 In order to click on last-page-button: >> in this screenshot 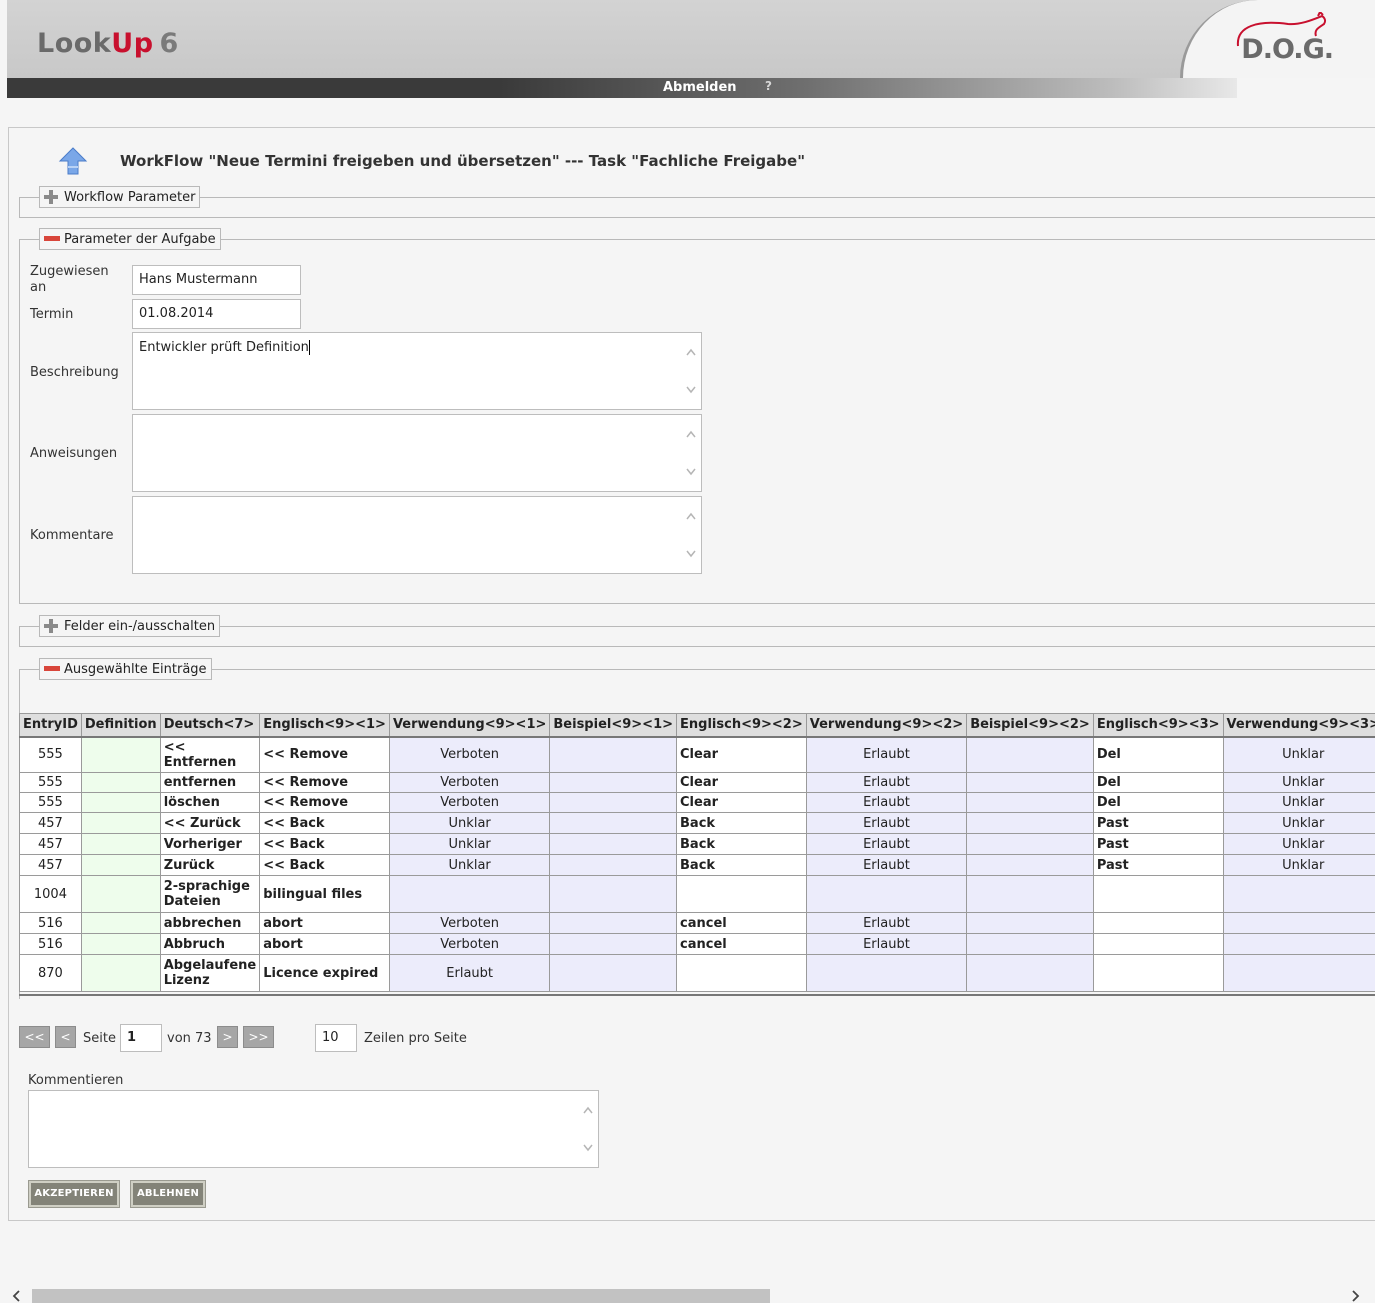, I will do `click(258, 1037)`.